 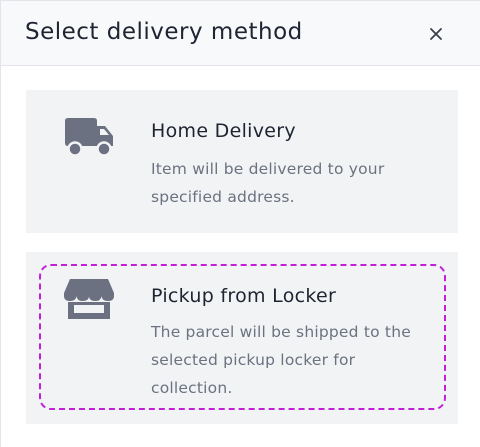 I want to click on close-icon, so click(x=436, y=34).